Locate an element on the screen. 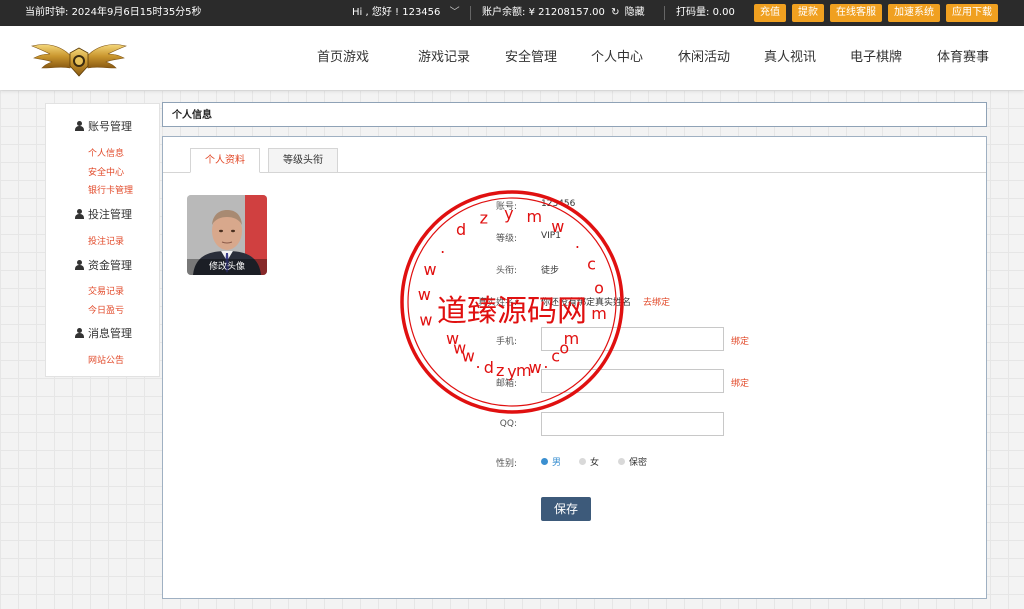 The image size is (1024, 609). sidebar-group-title: 投注管理 is located at coordinates (110, 214).